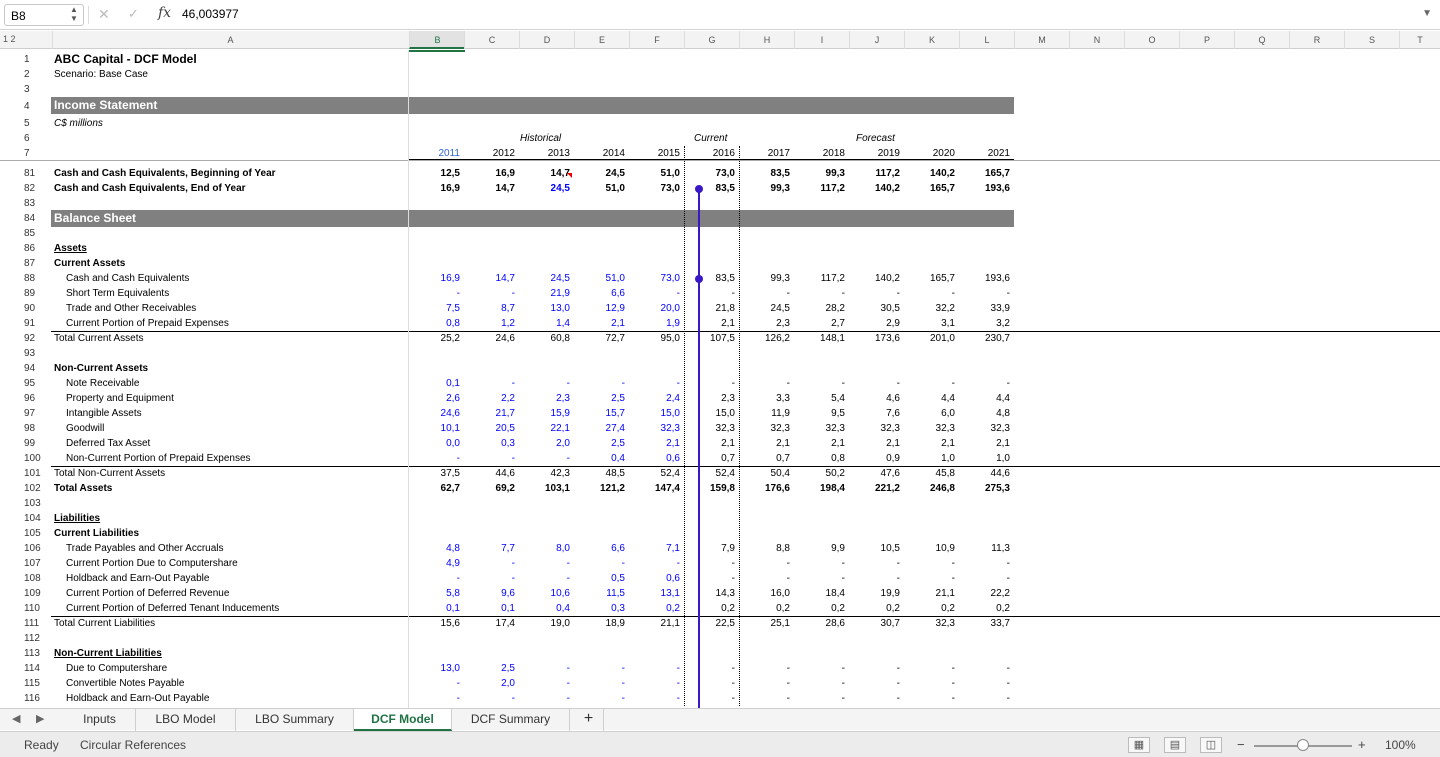  I want to click on value-cell: 8,7, so click(490, 308).